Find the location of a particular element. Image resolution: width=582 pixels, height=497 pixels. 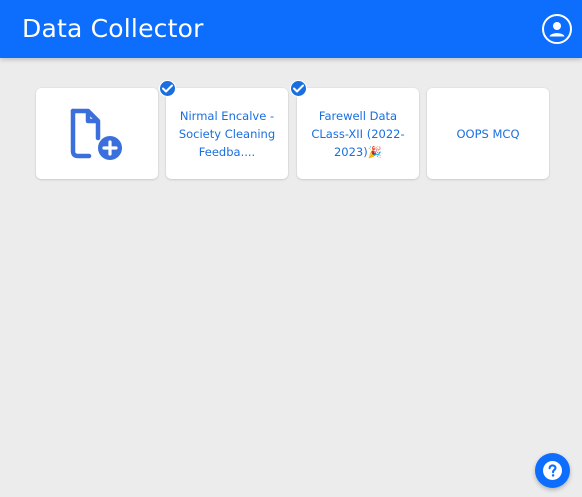

new-form-card is located at coordinates (97, 133).